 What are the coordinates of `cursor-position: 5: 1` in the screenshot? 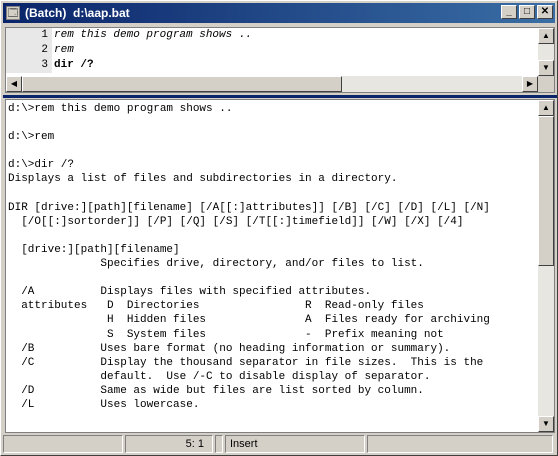 It's located at (169, 444).